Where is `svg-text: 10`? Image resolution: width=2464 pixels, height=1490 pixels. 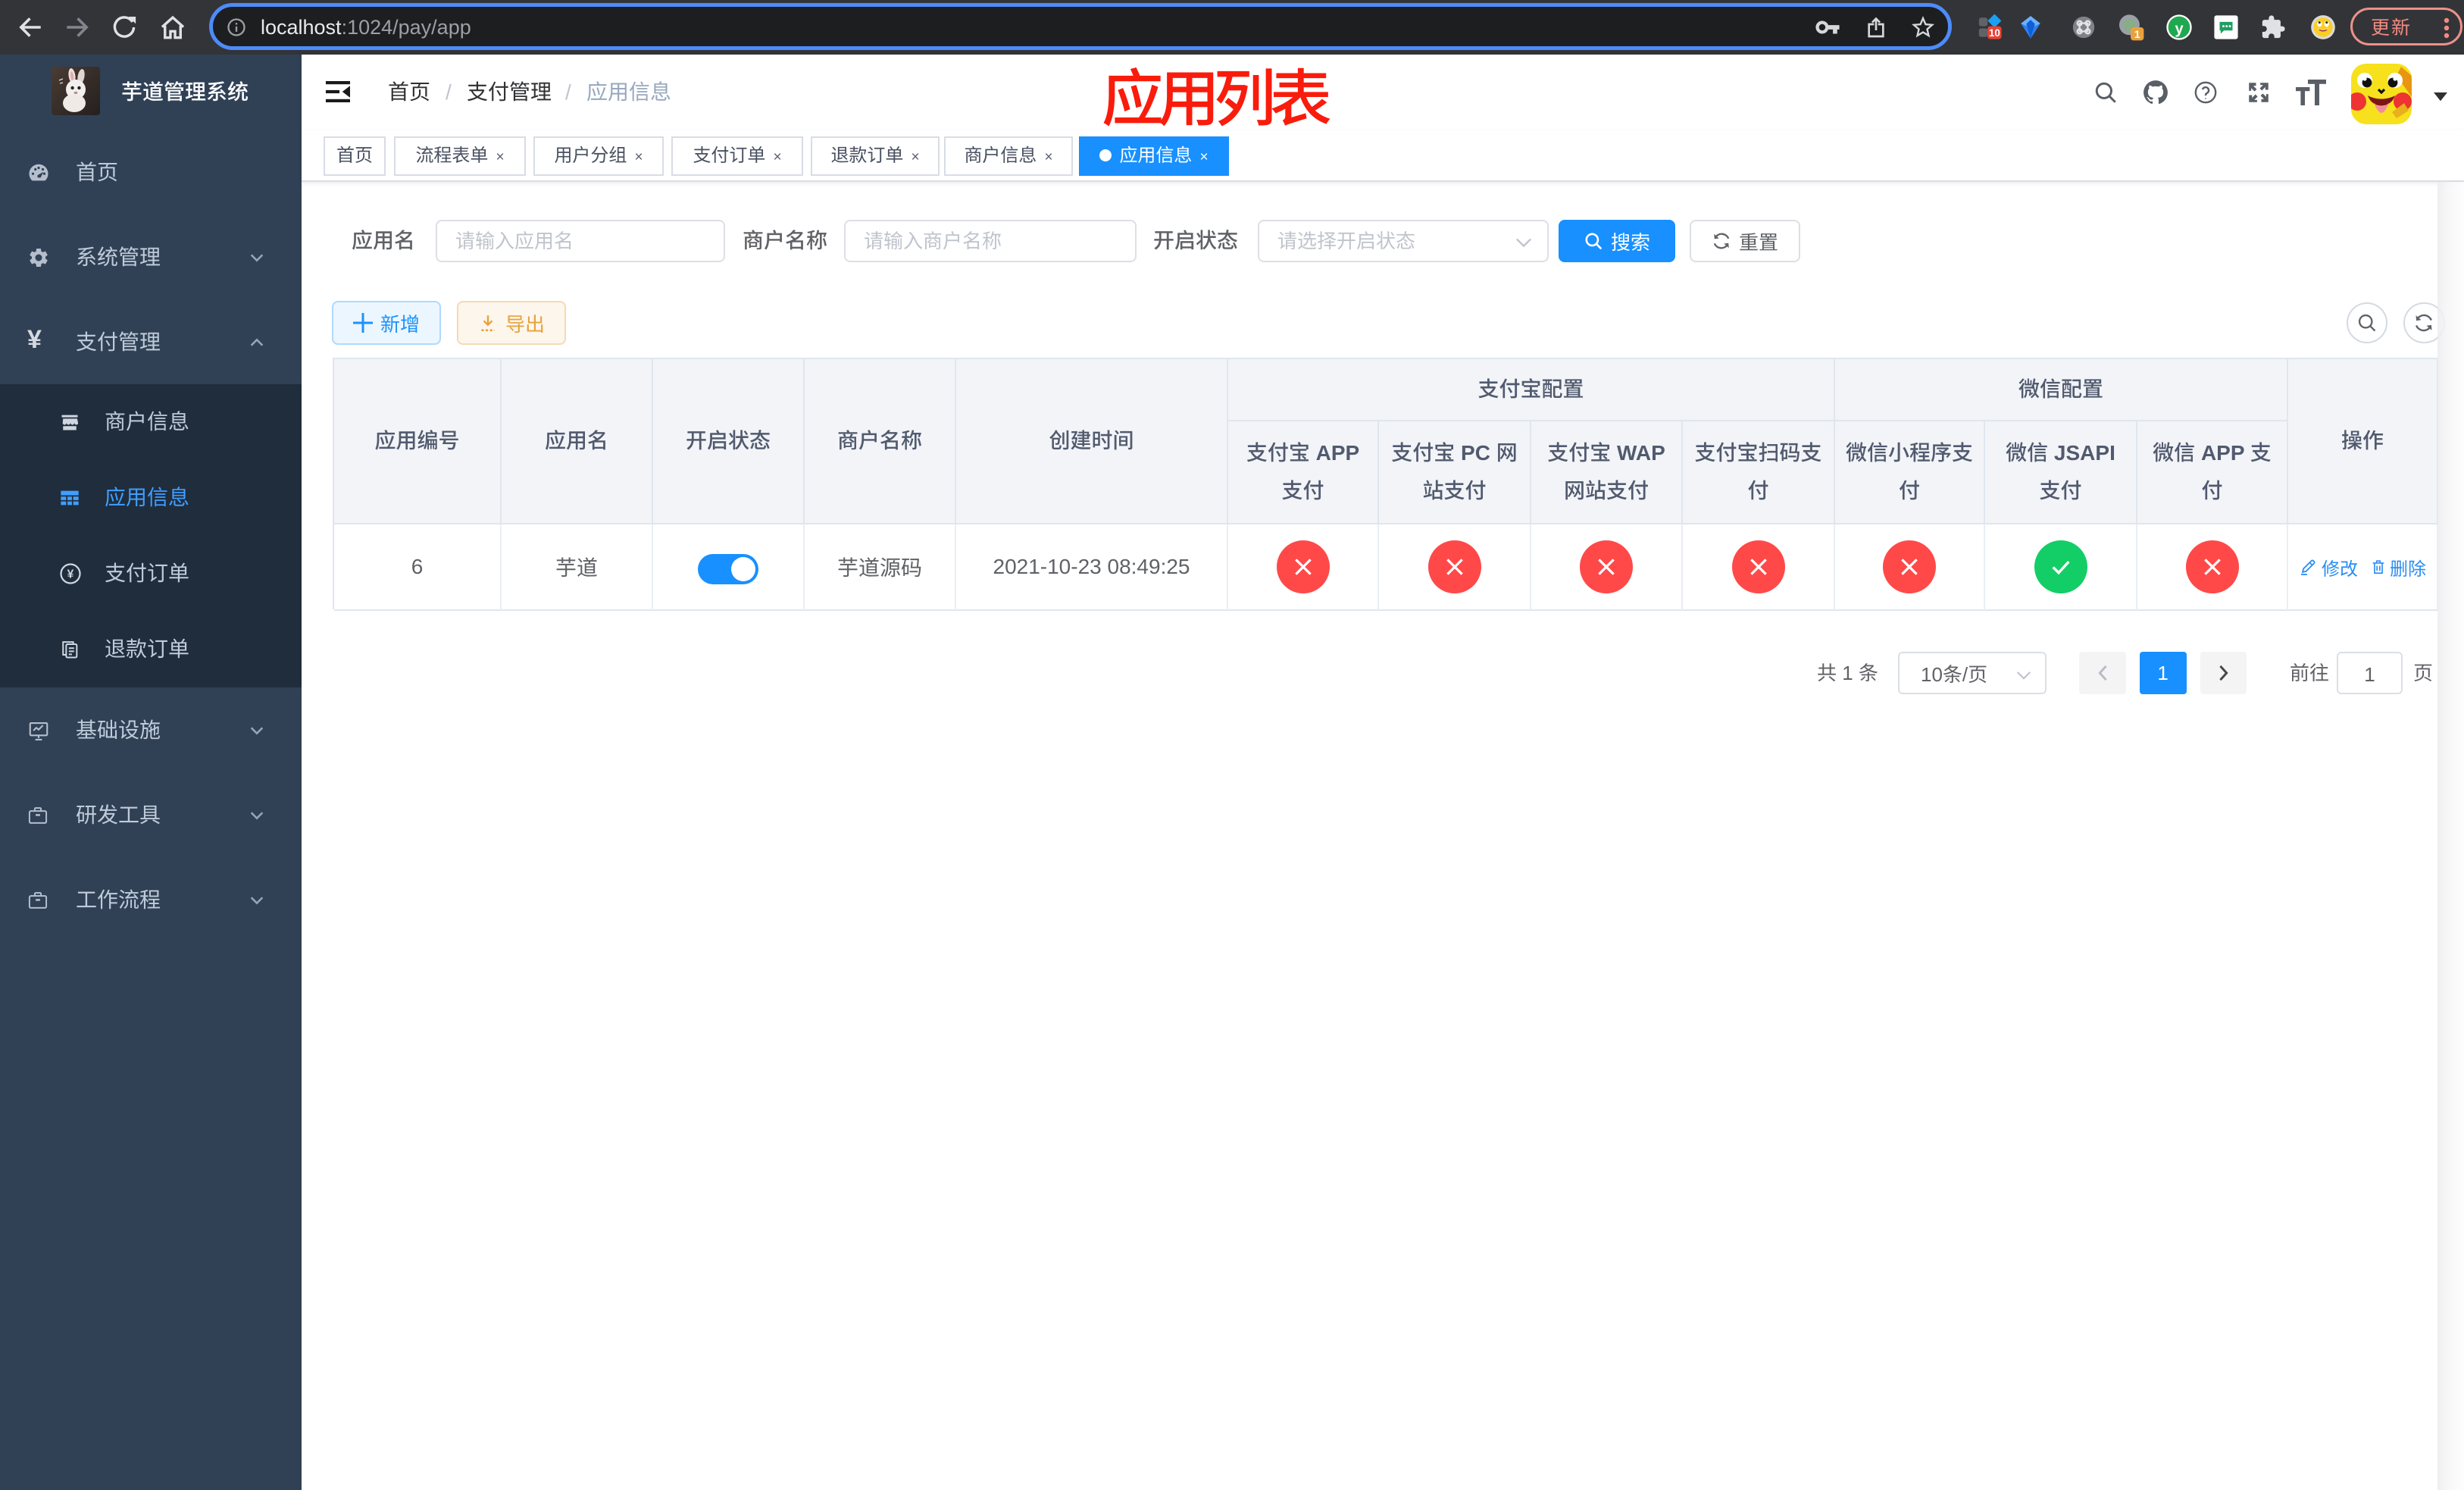 svg-text: 10 is located at coordinates (1994, 33).